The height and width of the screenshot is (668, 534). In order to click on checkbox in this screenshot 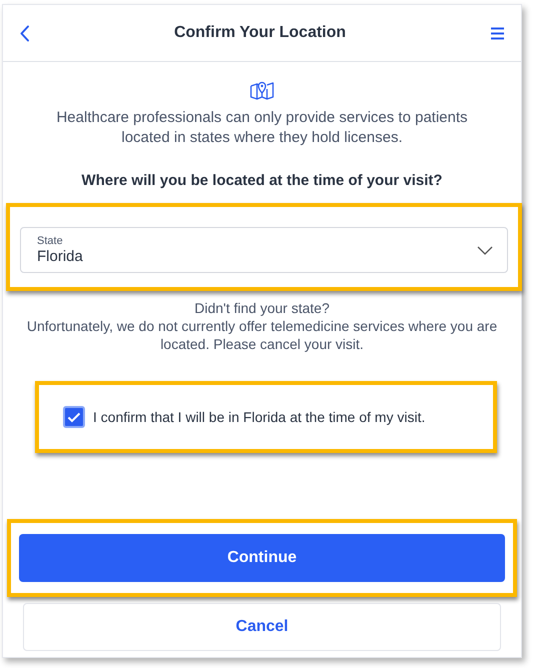, I will do `click(74, 417)`.